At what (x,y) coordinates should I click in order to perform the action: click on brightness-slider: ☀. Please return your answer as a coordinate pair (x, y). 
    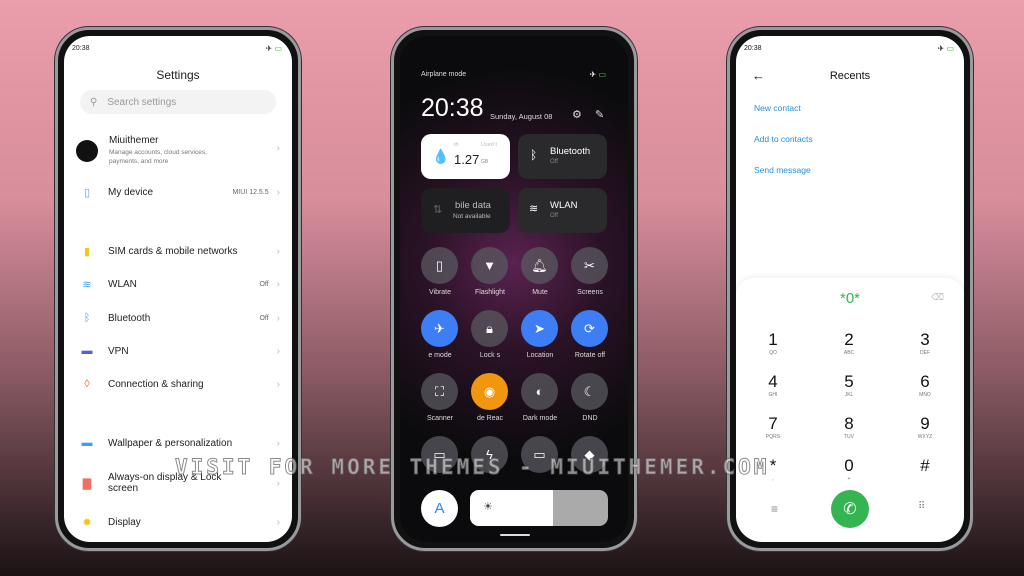
    Looking at the image, I should click on (539, 508).